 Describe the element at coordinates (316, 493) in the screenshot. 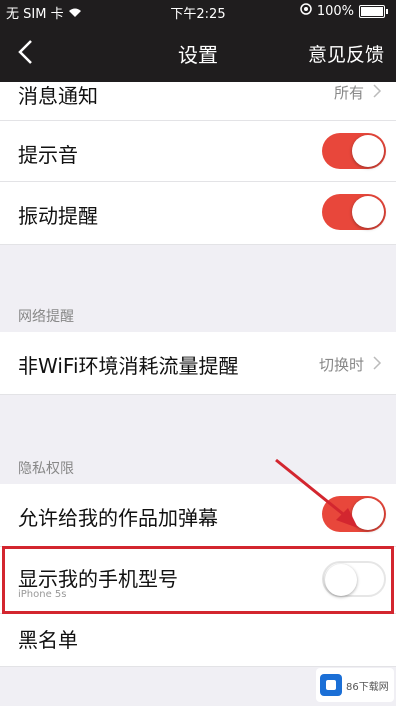

I see `annotation-arrow-icon` at that location.